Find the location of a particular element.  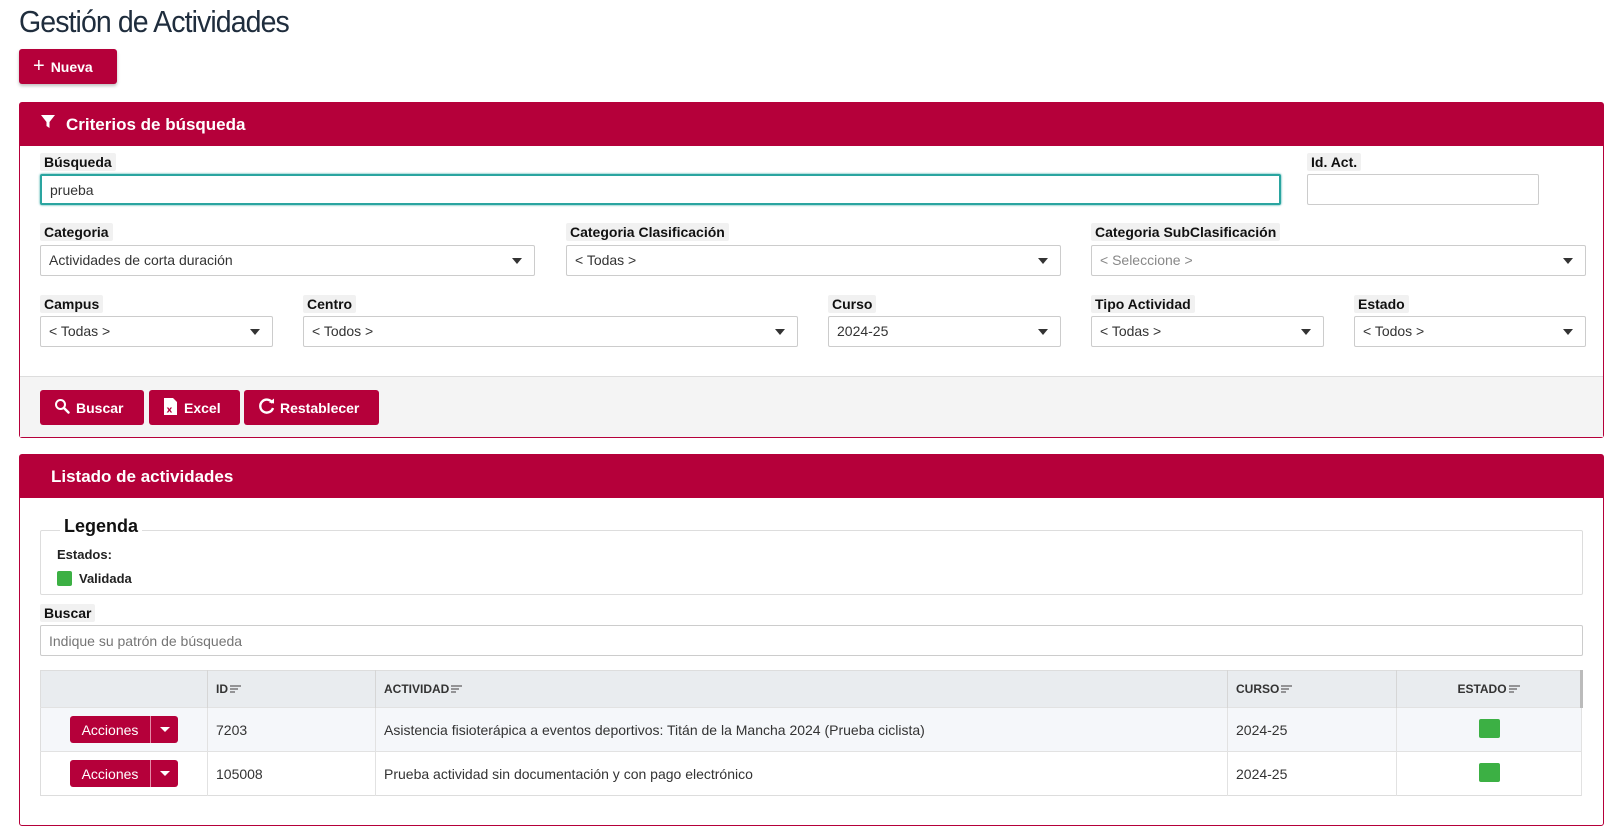

excel-button: x Excel is located at coordinates (194, 407).